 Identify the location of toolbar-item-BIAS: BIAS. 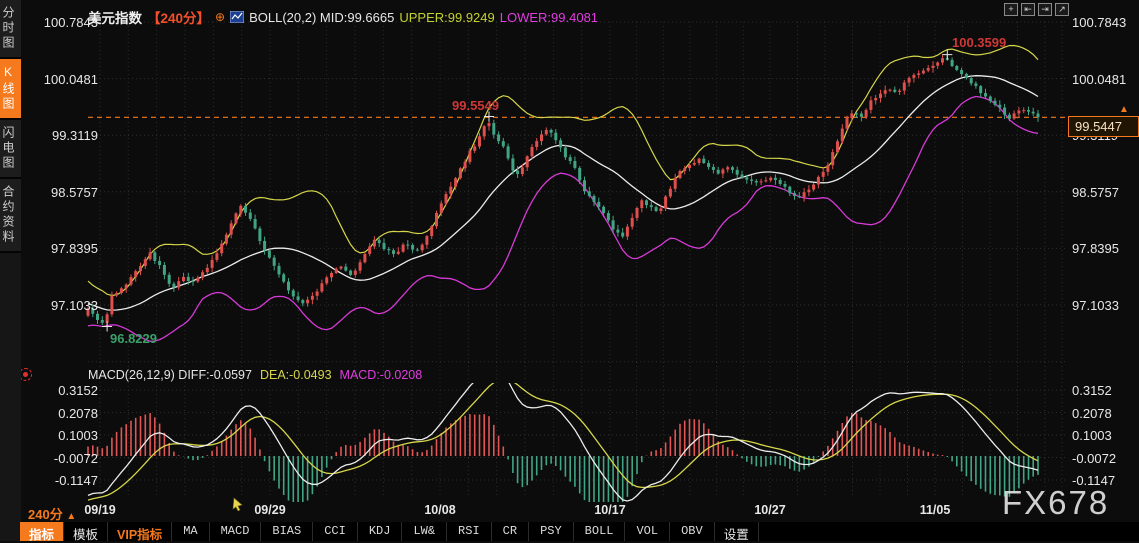
(287, 531).